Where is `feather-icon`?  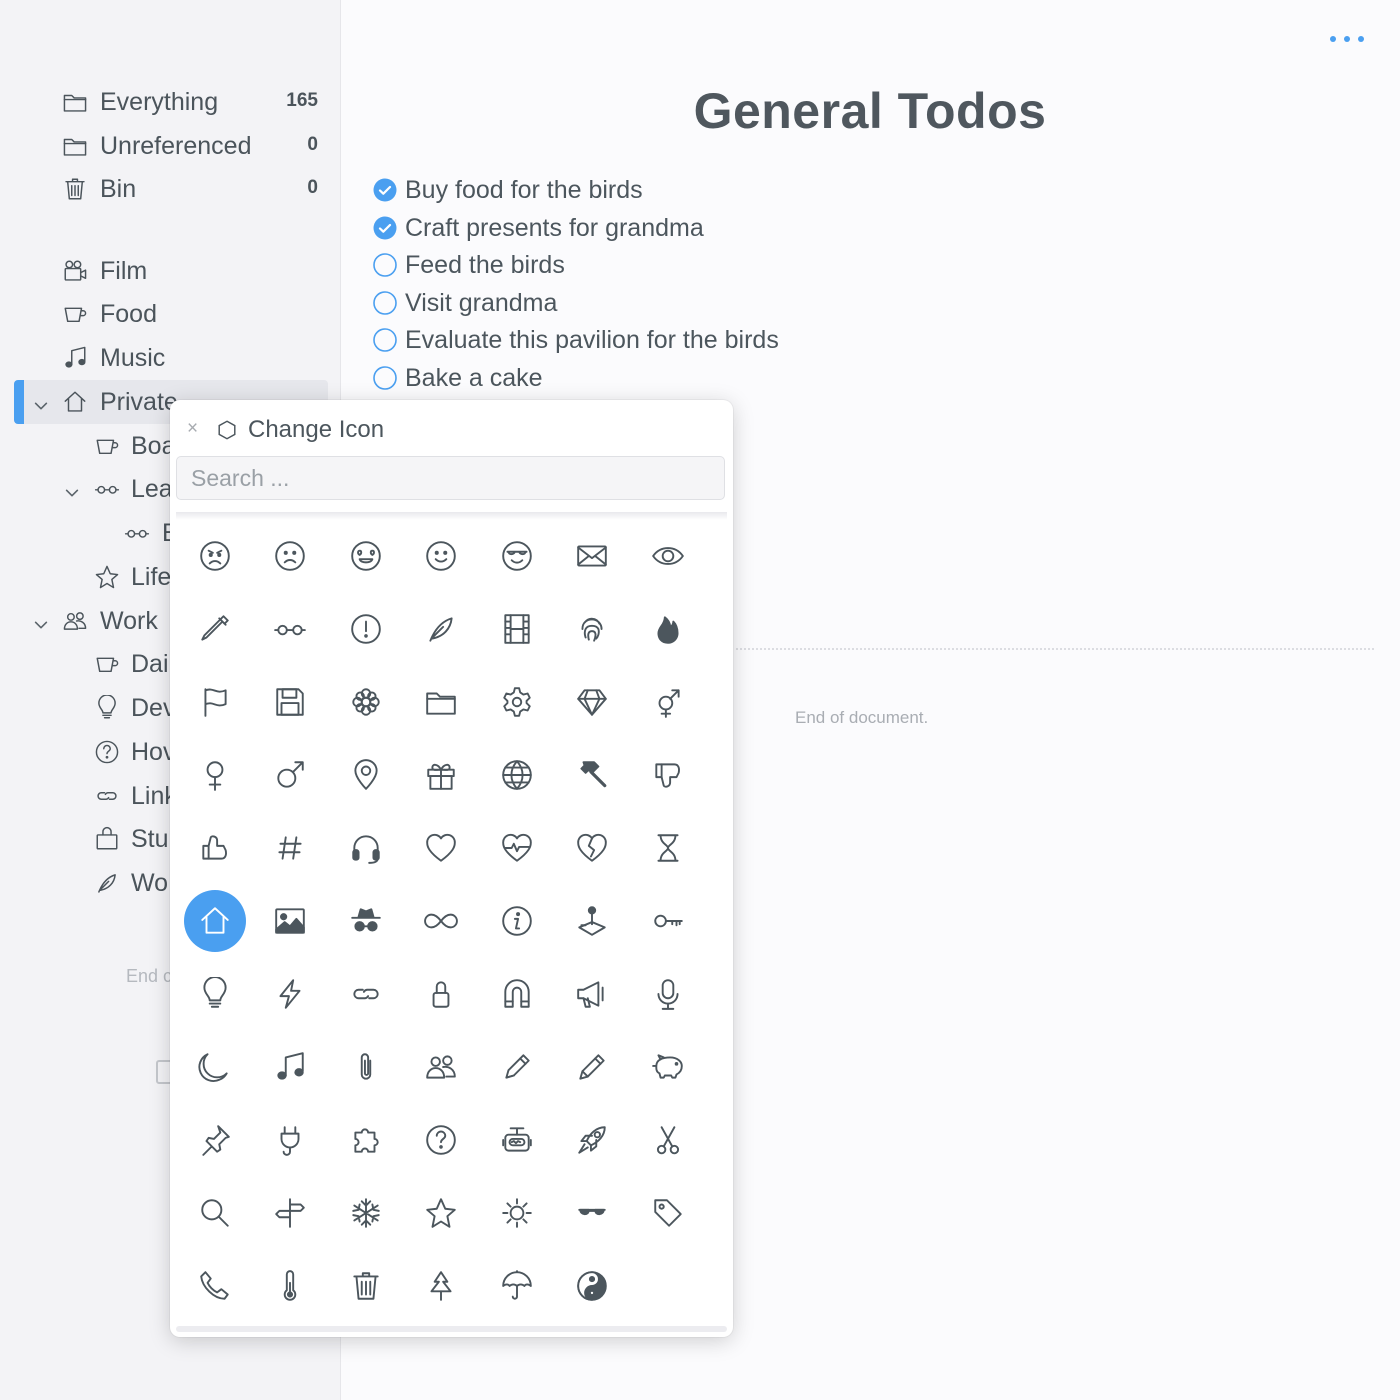
feather-icon is located at coordinates (442, 628).